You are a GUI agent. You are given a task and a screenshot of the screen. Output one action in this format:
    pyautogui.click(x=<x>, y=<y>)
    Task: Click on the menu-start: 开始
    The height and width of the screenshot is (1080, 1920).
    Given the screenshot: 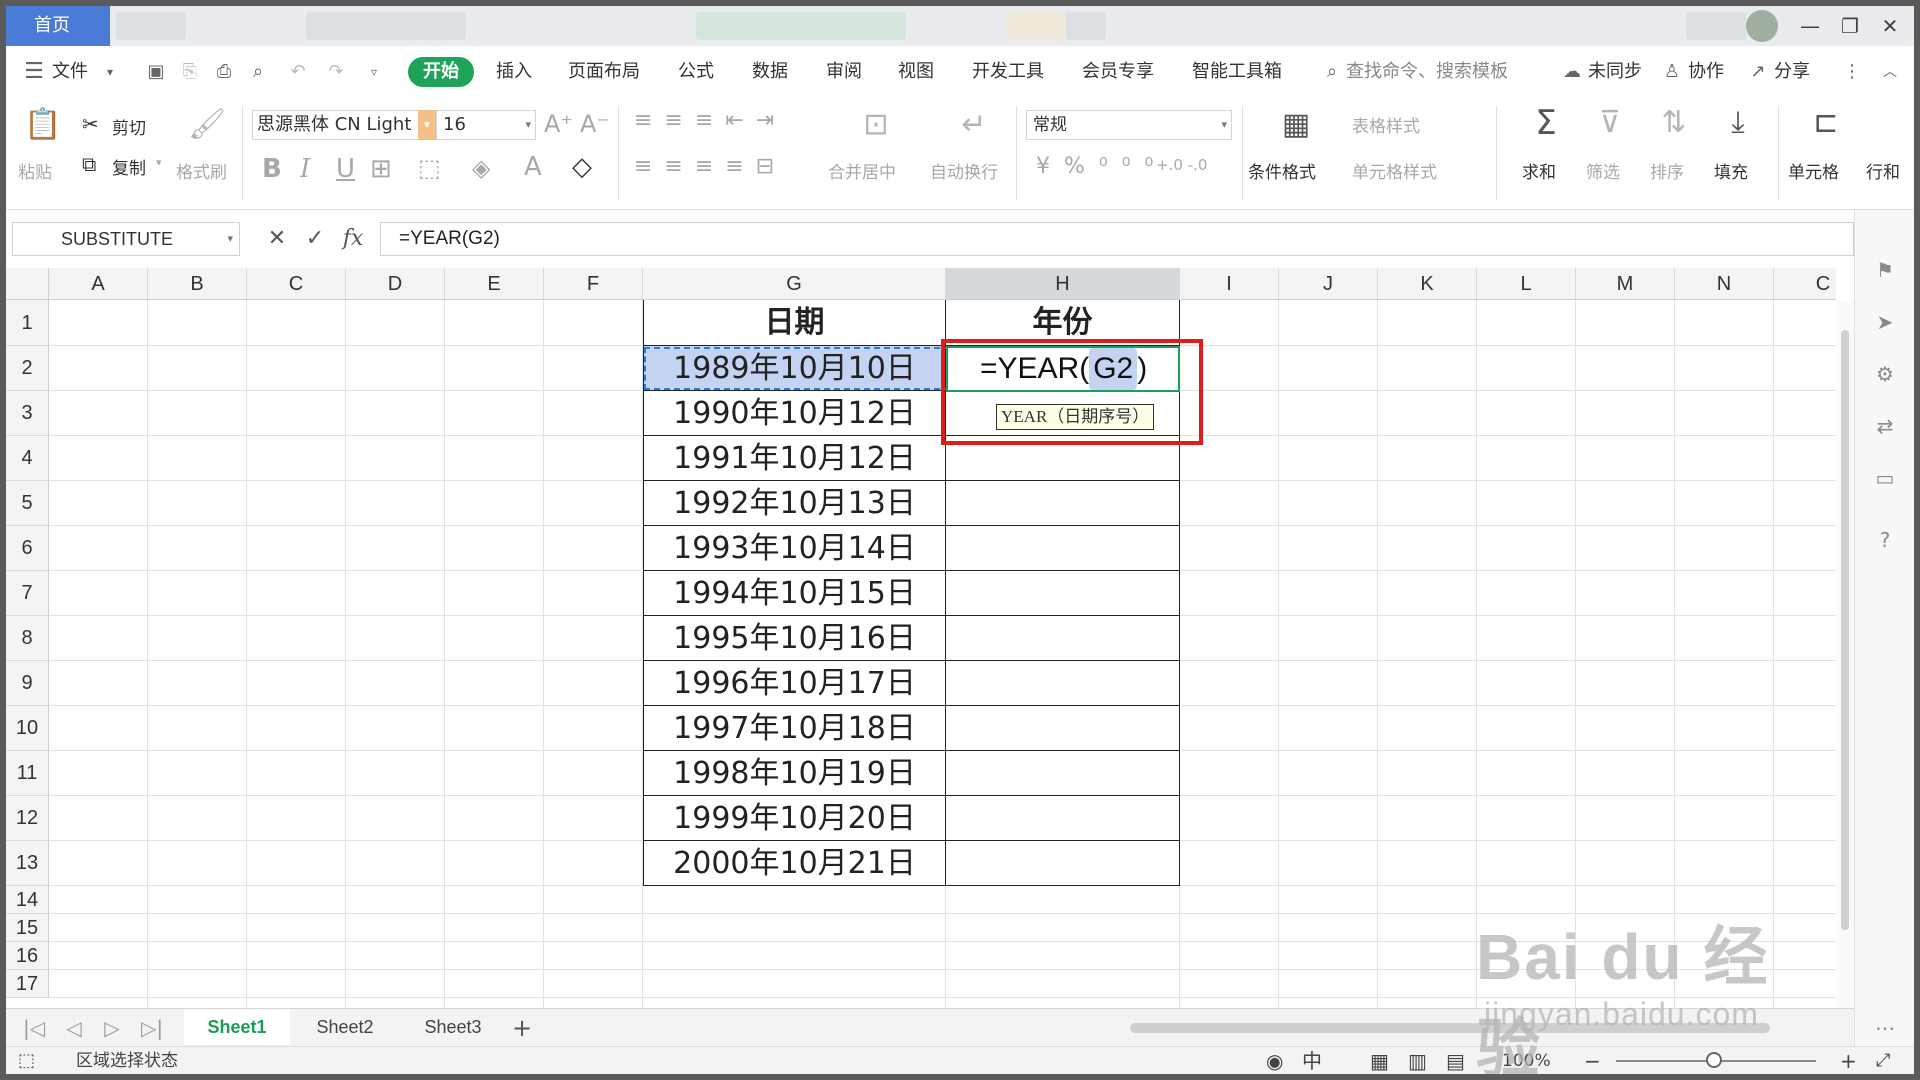 What is the action you would take?
    pyautogui.click(x=441, y=72)
    